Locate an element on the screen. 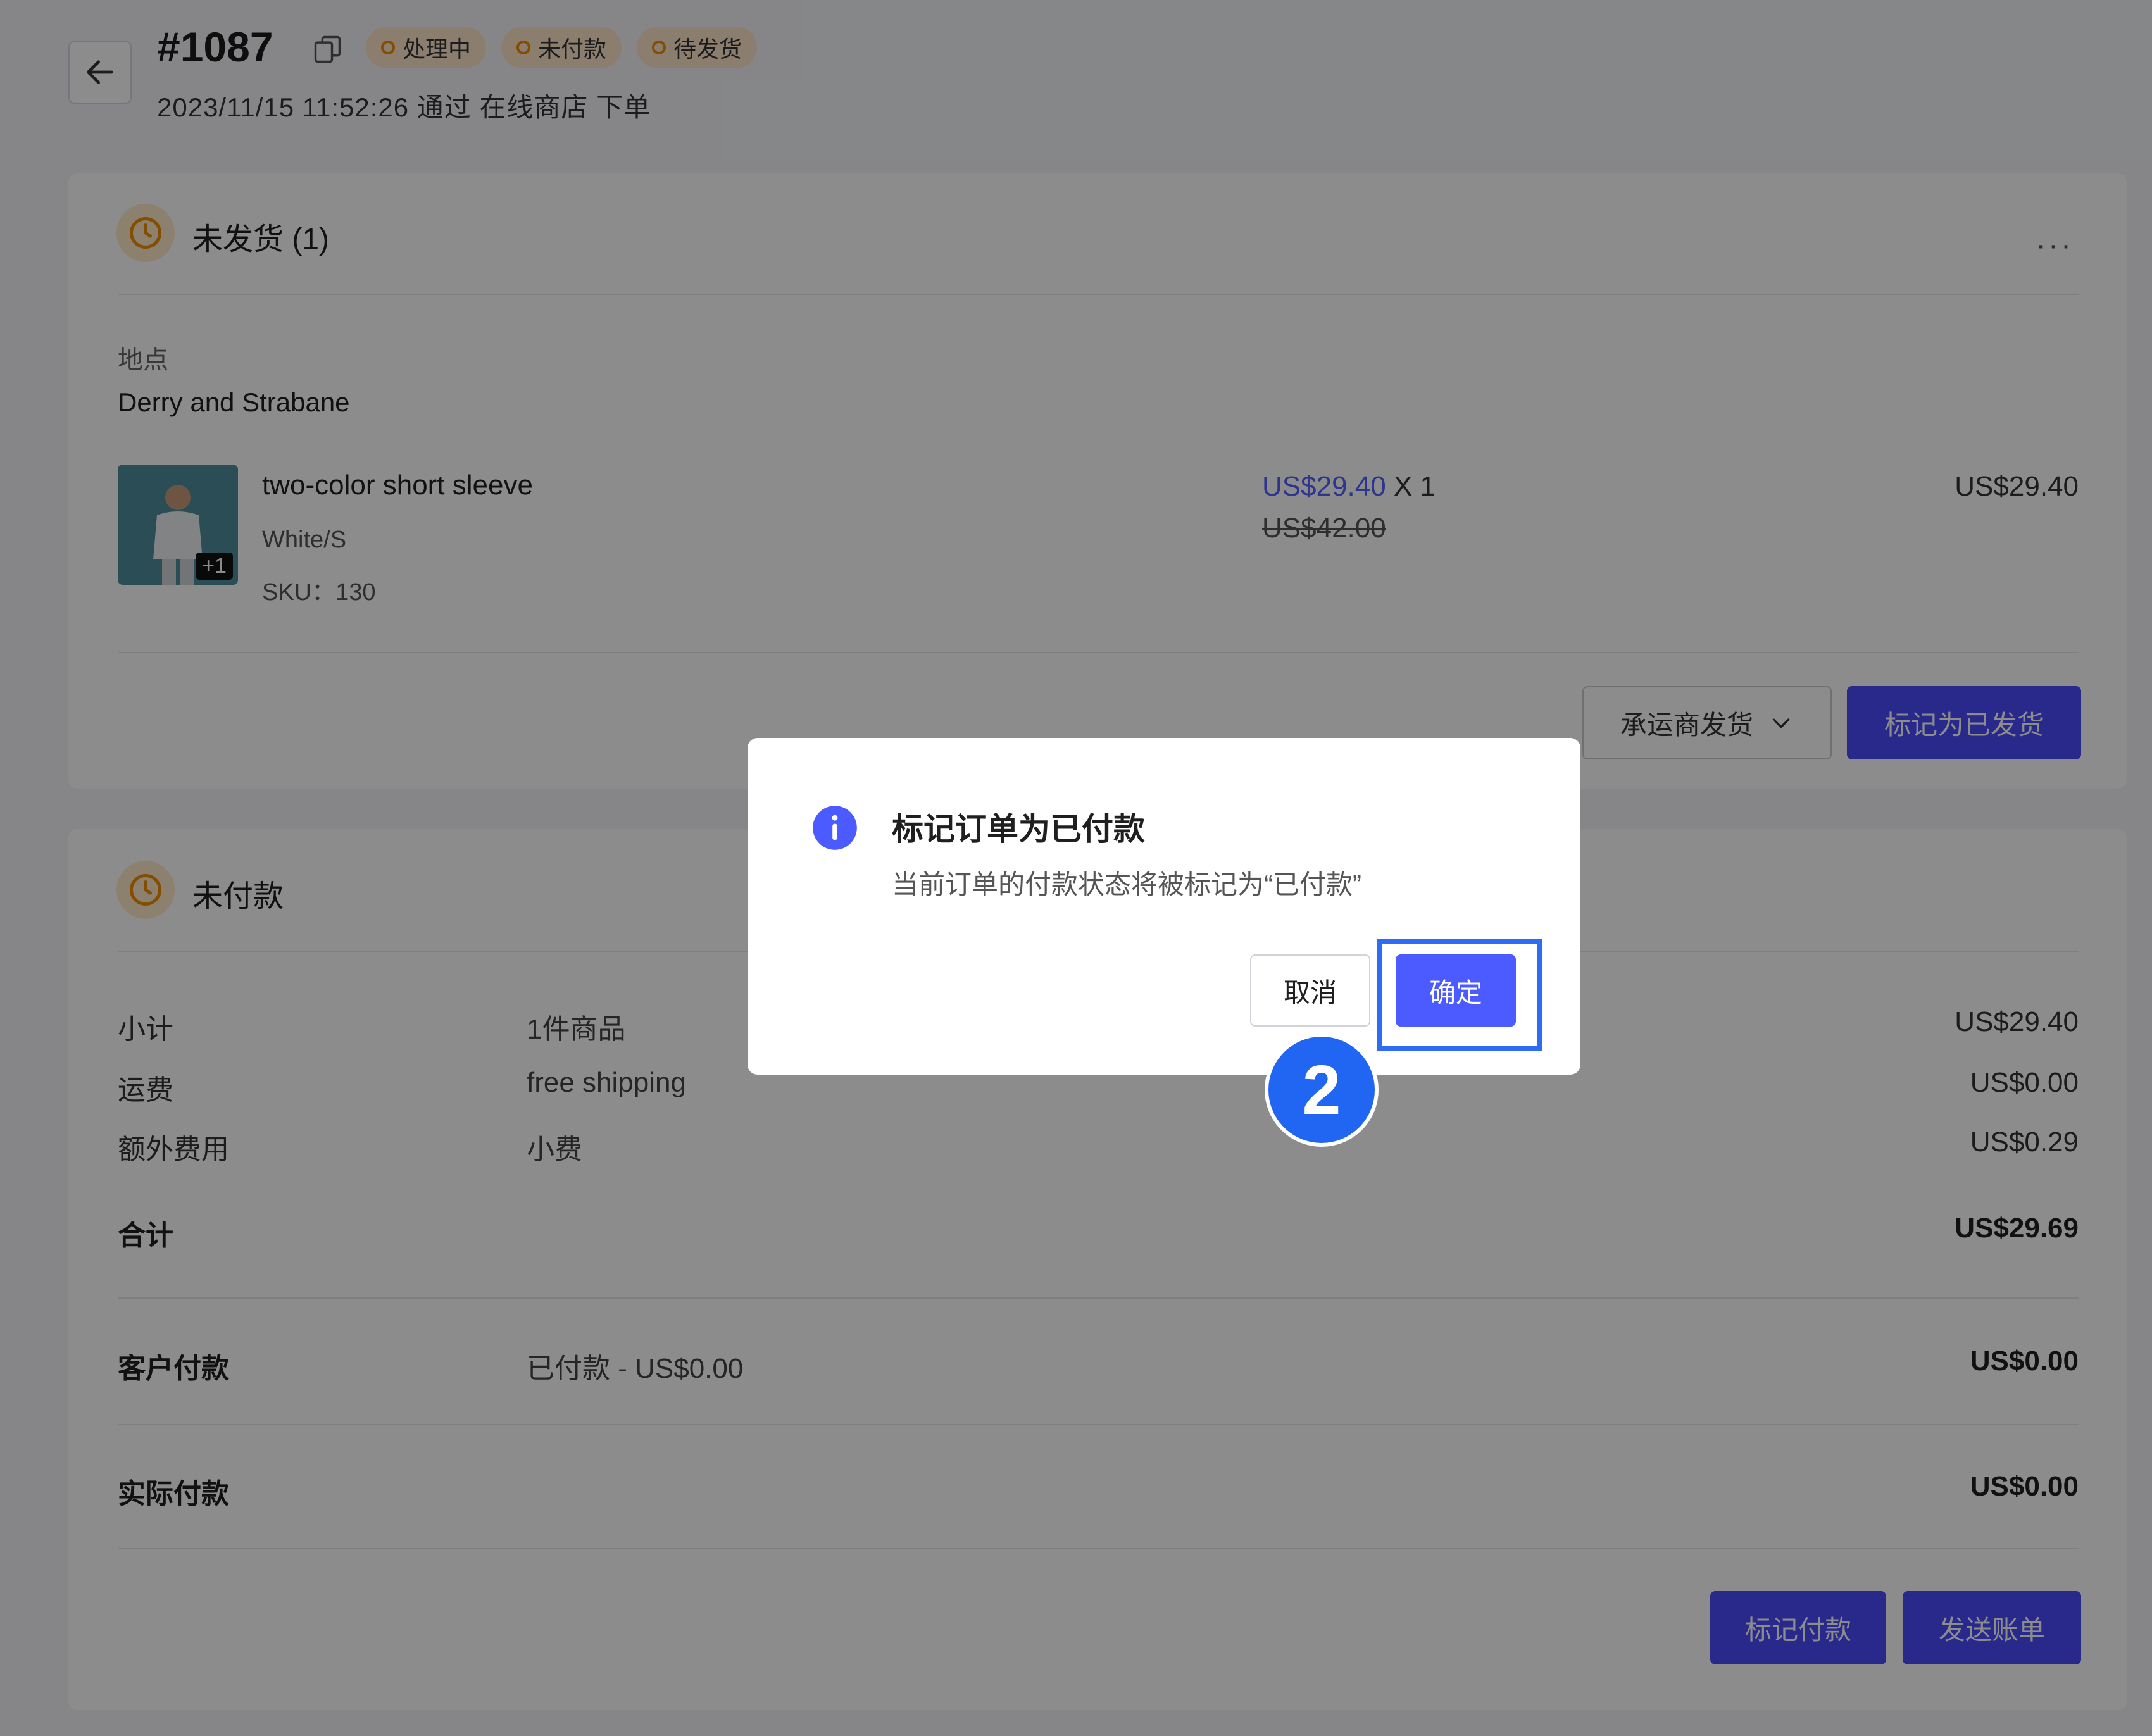 The width and height of the screenshot is (2152, 1736). dialog-title: 标记订单为已付款 is located at coordinates (1018, 829).